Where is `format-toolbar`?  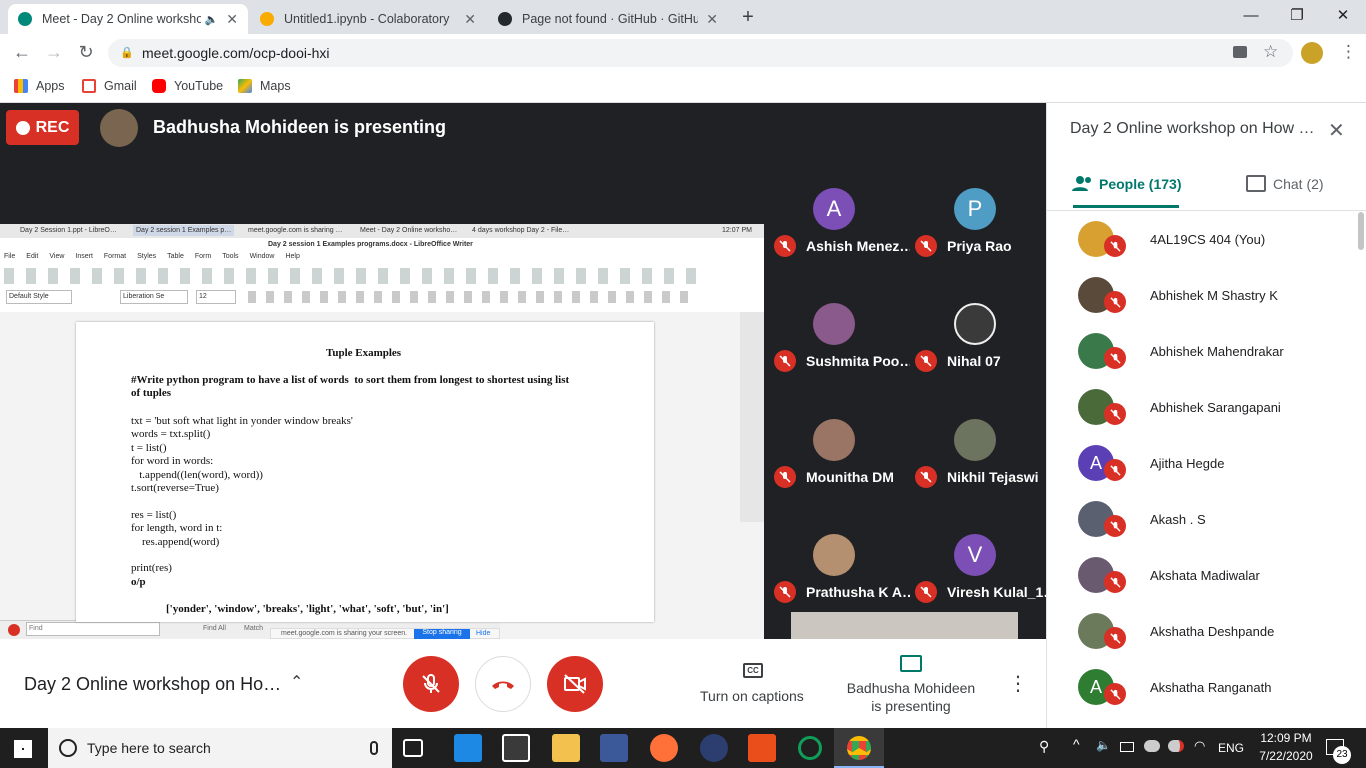 format-toolbar is located at coordinates (468, 297).